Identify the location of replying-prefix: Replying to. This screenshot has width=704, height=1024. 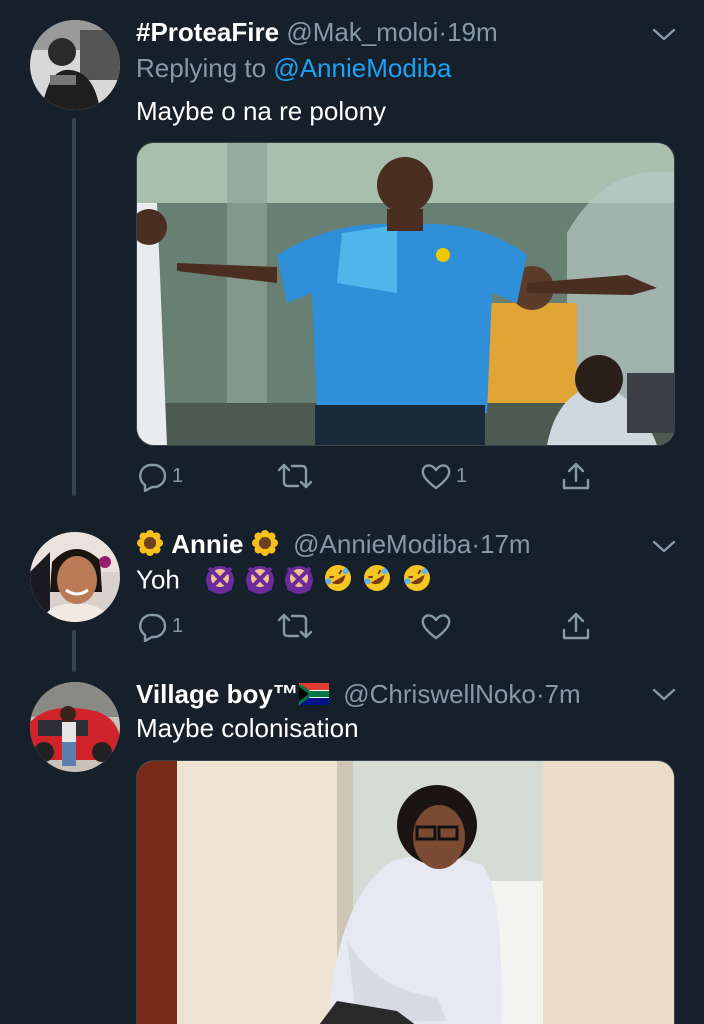
(201, 68).